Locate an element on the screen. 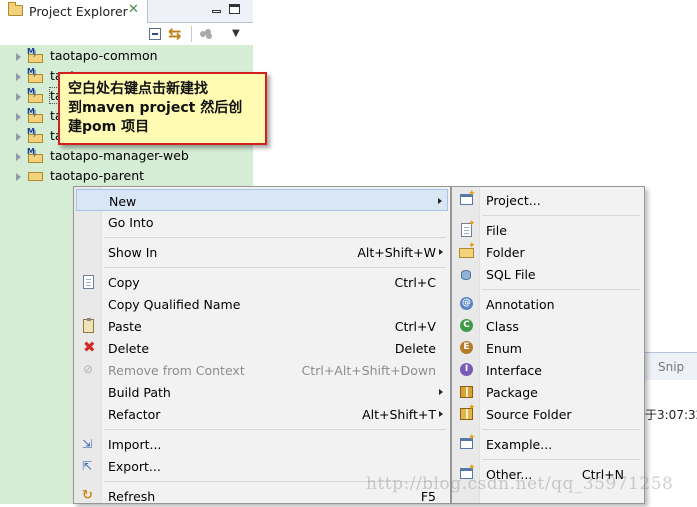 The image size is (697, 507). menu-item-label: File is located at coordinates (496, 230).